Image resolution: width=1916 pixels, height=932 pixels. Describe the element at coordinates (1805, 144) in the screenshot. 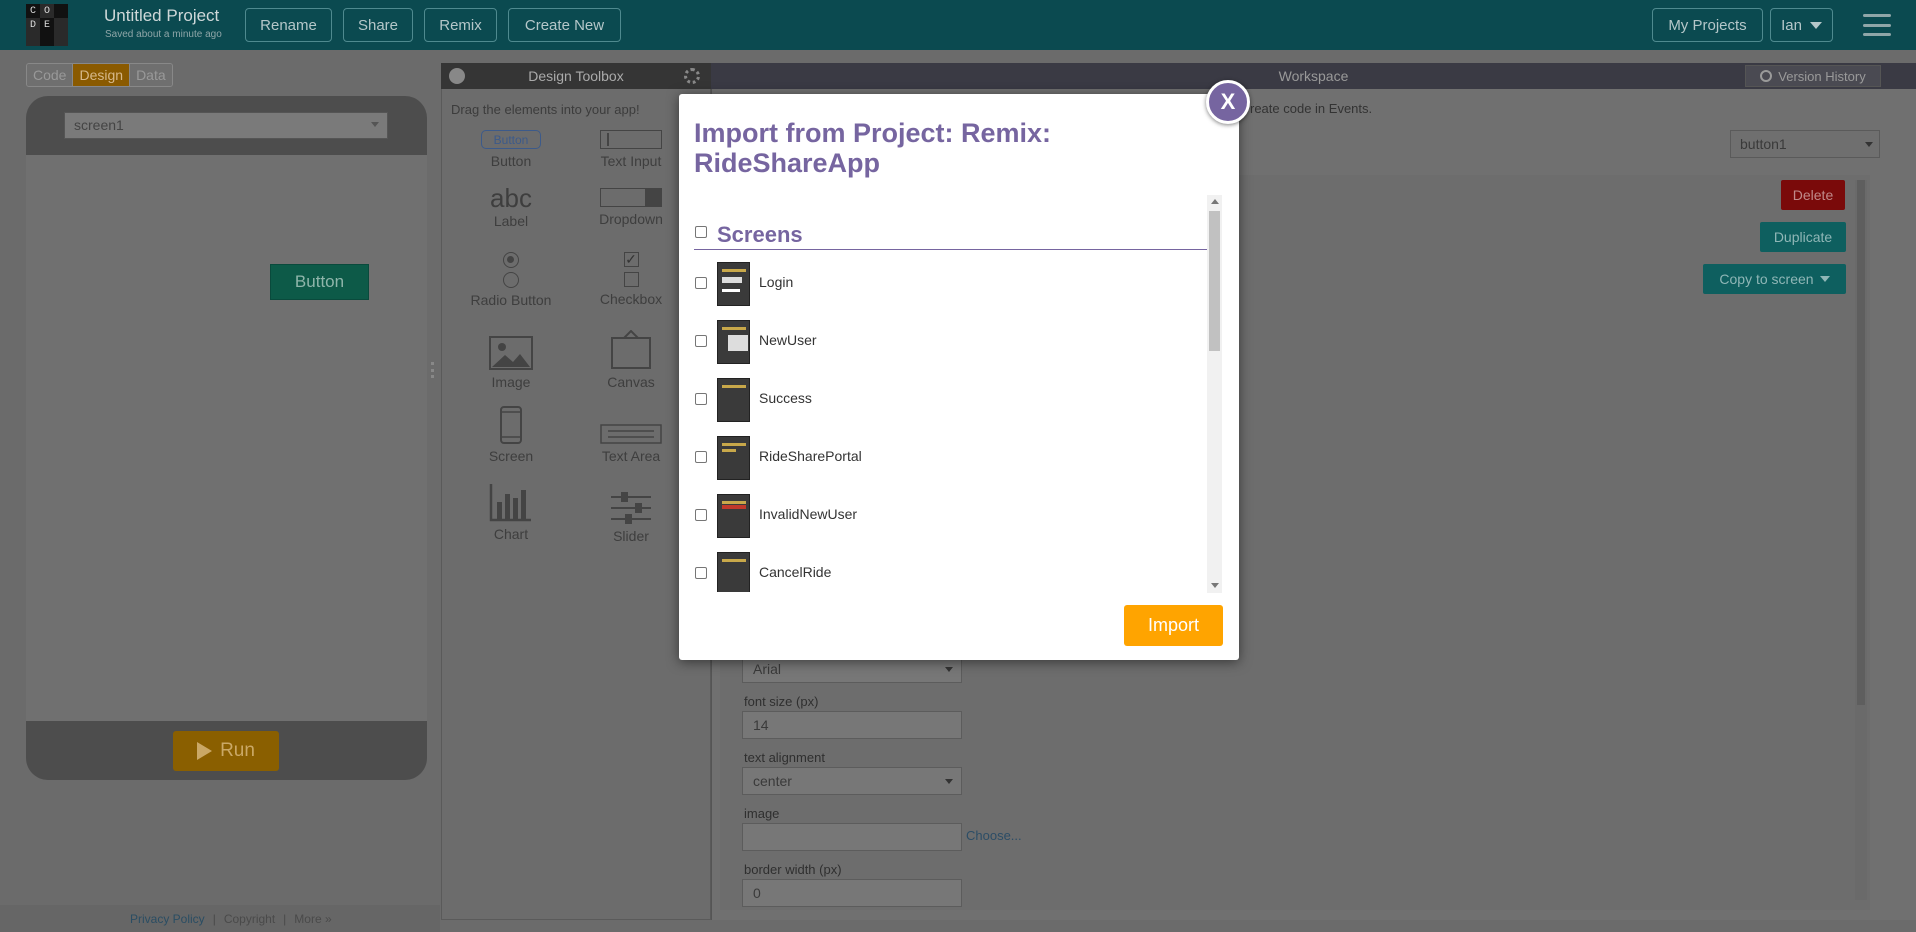

I see `element-select: button1` at that location.